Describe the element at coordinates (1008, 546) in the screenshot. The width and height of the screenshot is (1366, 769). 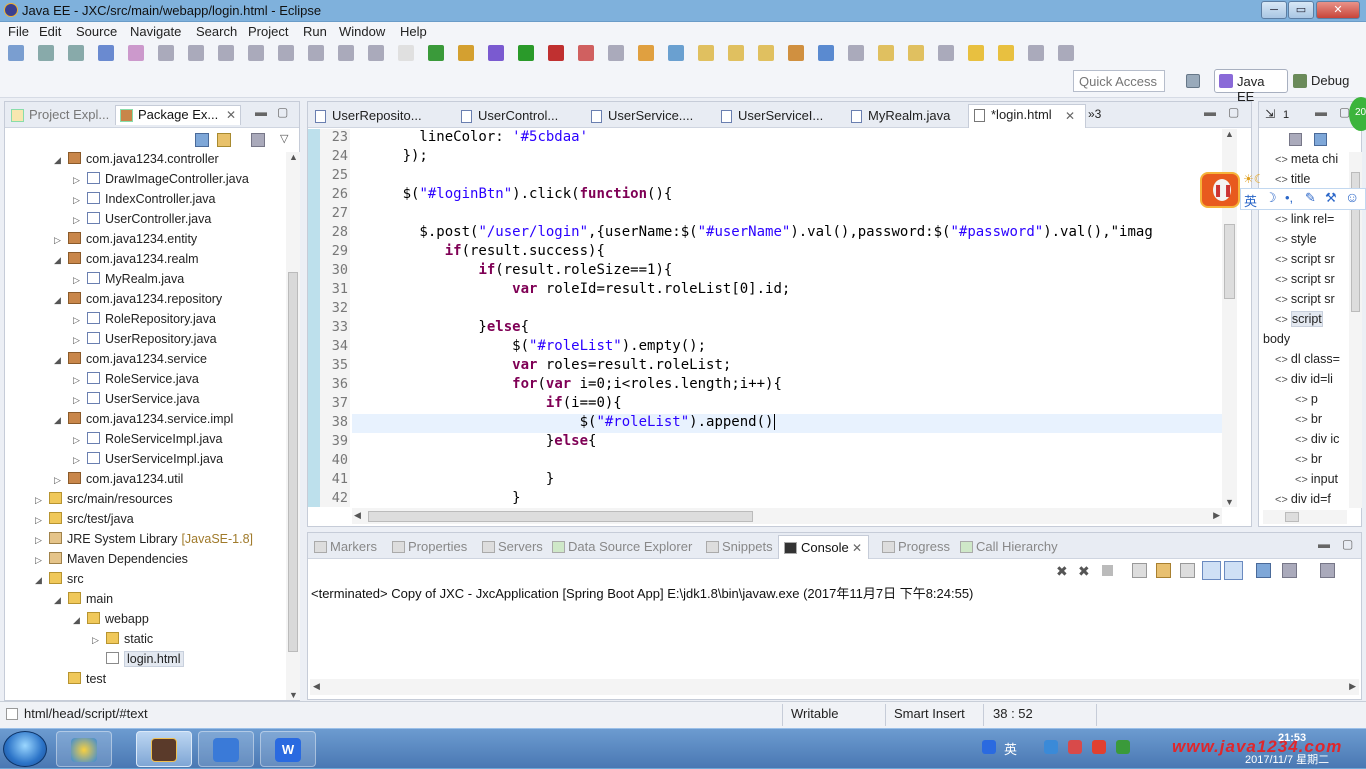
I see `console-tab-call-hierarchy: Call Hierarchy` at that location.